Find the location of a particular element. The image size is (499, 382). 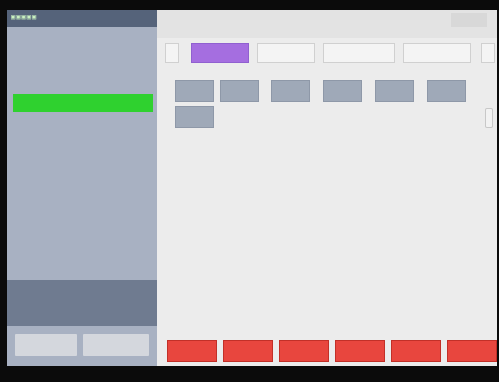

ticket-summary is located at coordinates (82, 303).